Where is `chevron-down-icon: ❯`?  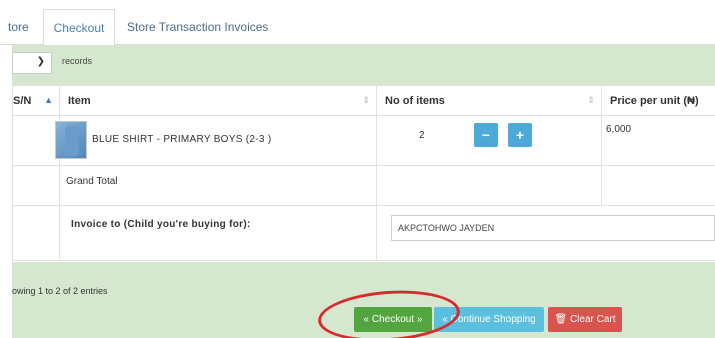
chevron-down-icon: ❯ is located at coordinates (40, 61).